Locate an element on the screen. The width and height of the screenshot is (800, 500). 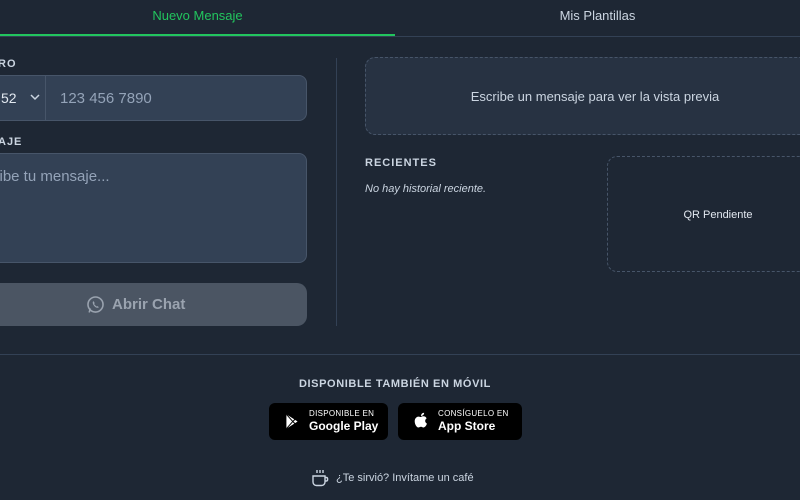
qr-placeholder: QR Pendiente is located at coordinates (703, 214).